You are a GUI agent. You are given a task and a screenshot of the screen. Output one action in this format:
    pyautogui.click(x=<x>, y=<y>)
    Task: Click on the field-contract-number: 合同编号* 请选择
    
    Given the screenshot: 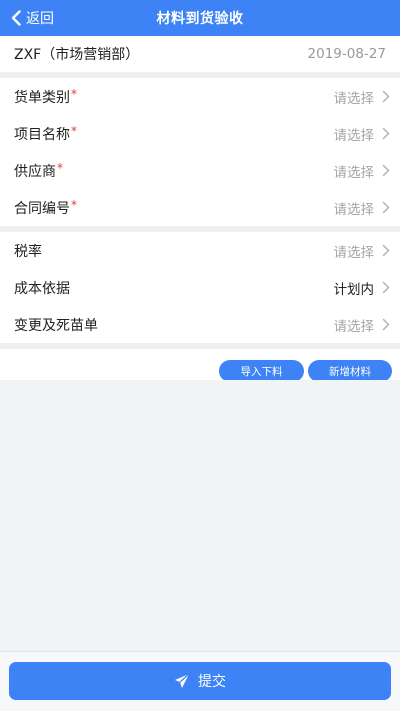 What is the action you would take?
    pyautogui.click(x=200, y=207)
    